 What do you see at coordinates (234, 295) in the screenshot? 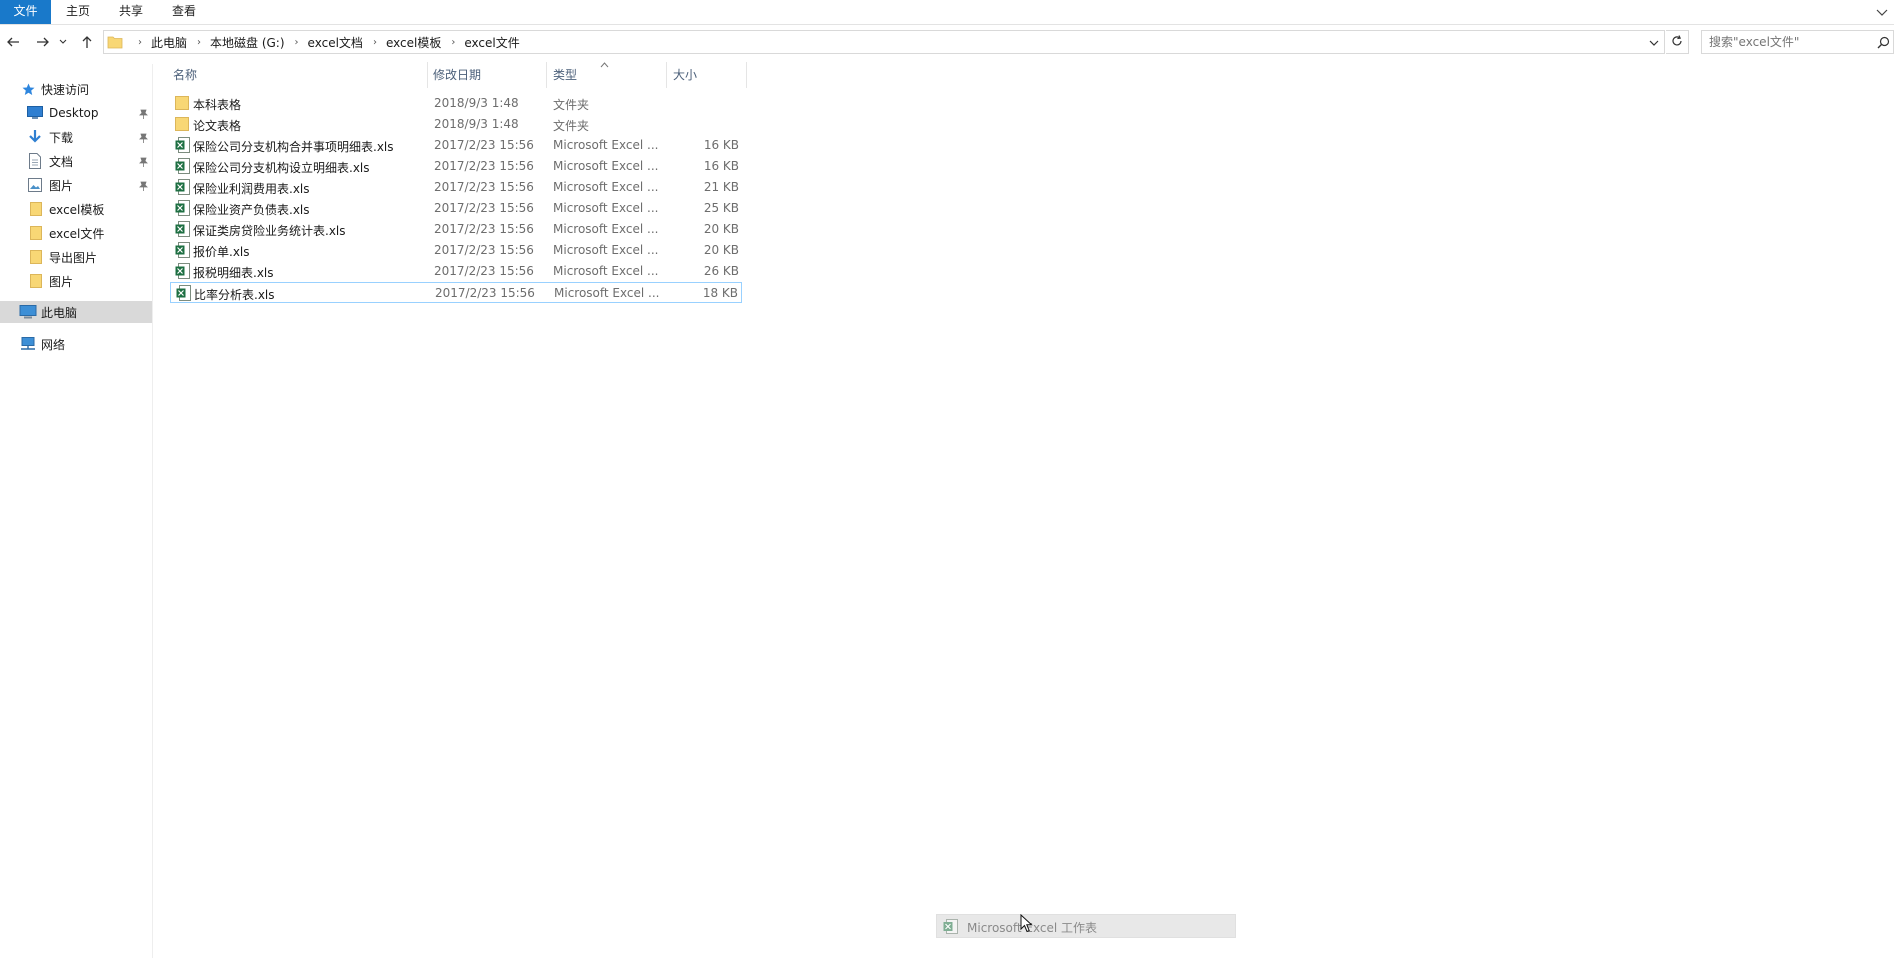
I see `file-name: 比率分析表.xls` at bounding box center [234, 295].